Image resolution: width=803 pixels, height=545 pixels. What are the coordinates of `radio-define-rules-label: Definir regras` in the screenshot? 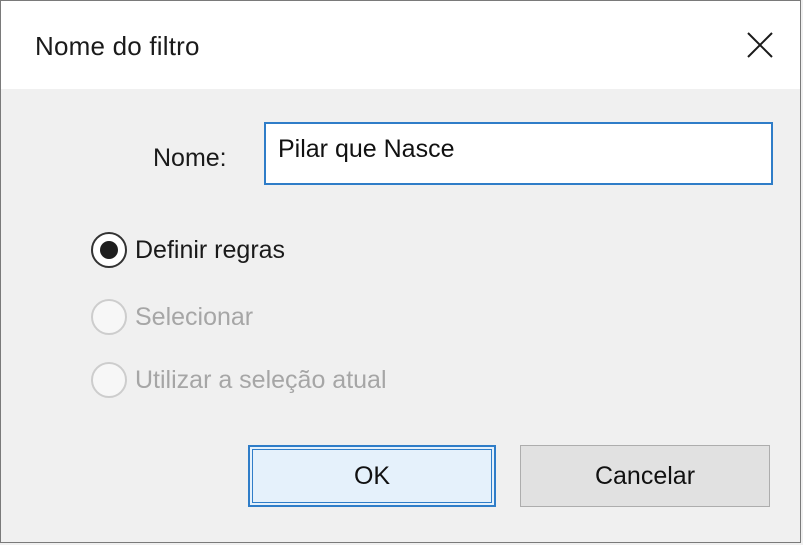 It's located at (210, 249).